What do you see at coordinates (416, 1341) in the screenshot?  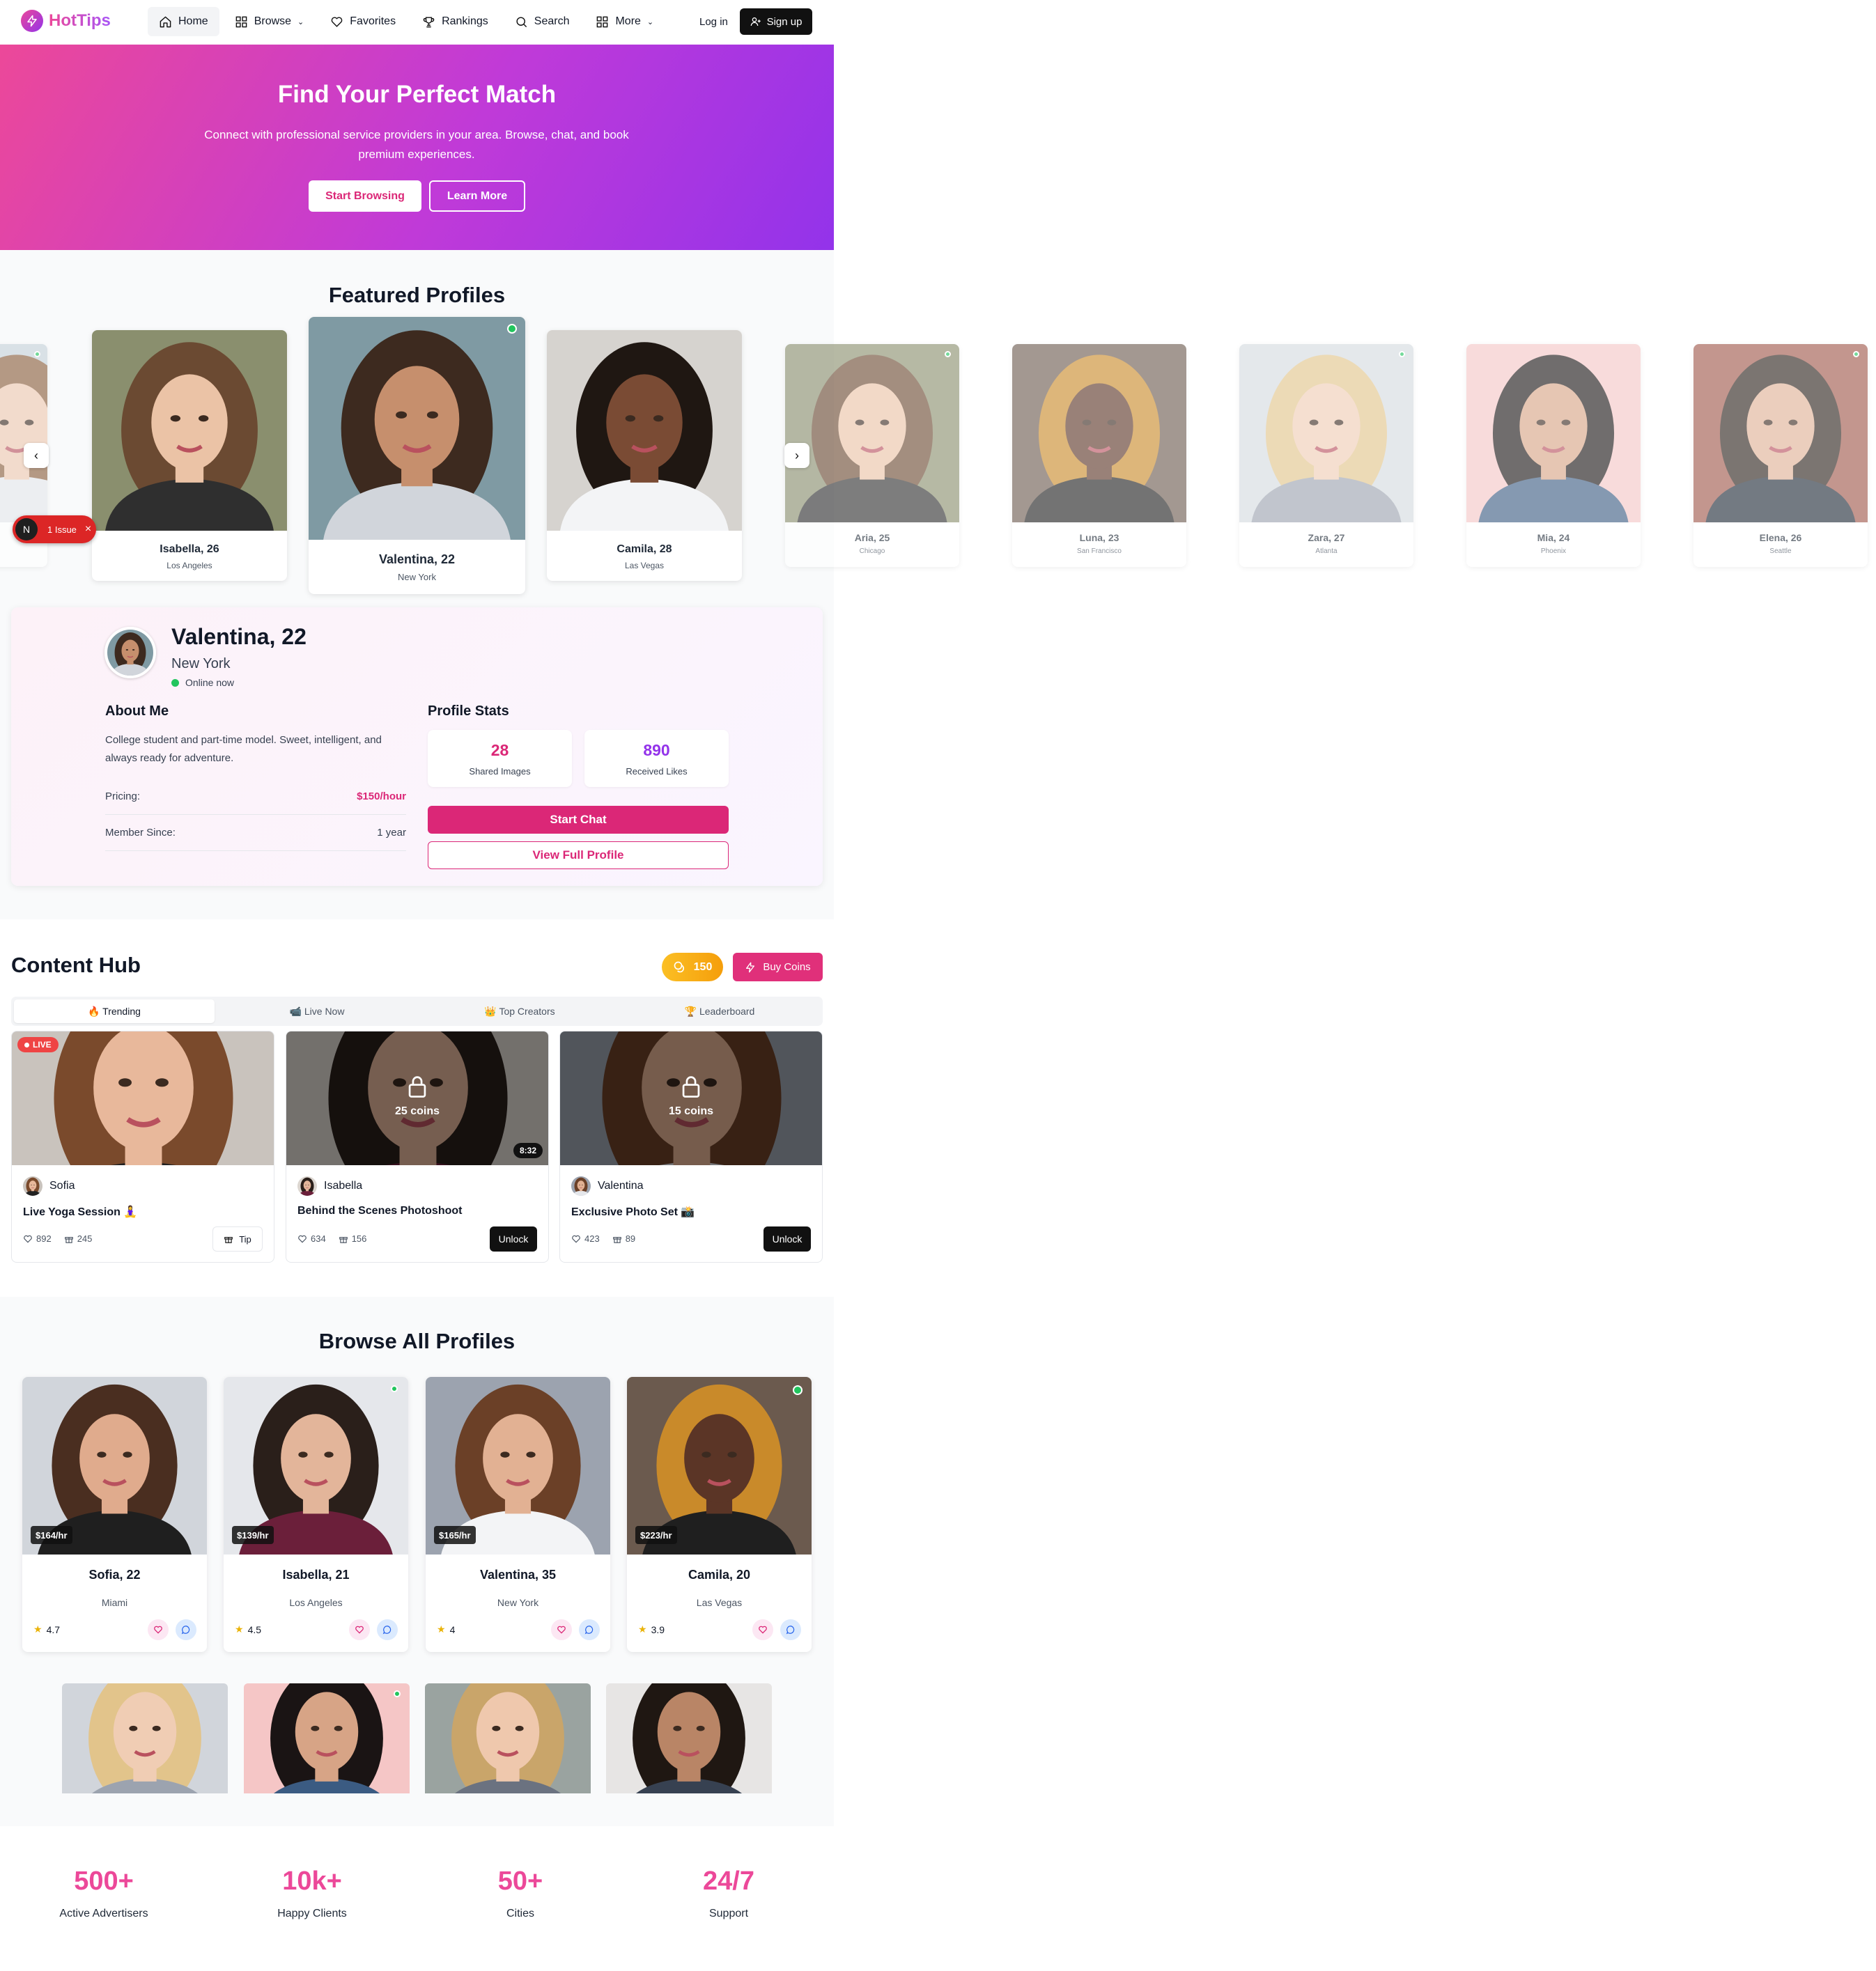 I see `browse-title: Browse All Profiles` at bounding box center [416, 1341].